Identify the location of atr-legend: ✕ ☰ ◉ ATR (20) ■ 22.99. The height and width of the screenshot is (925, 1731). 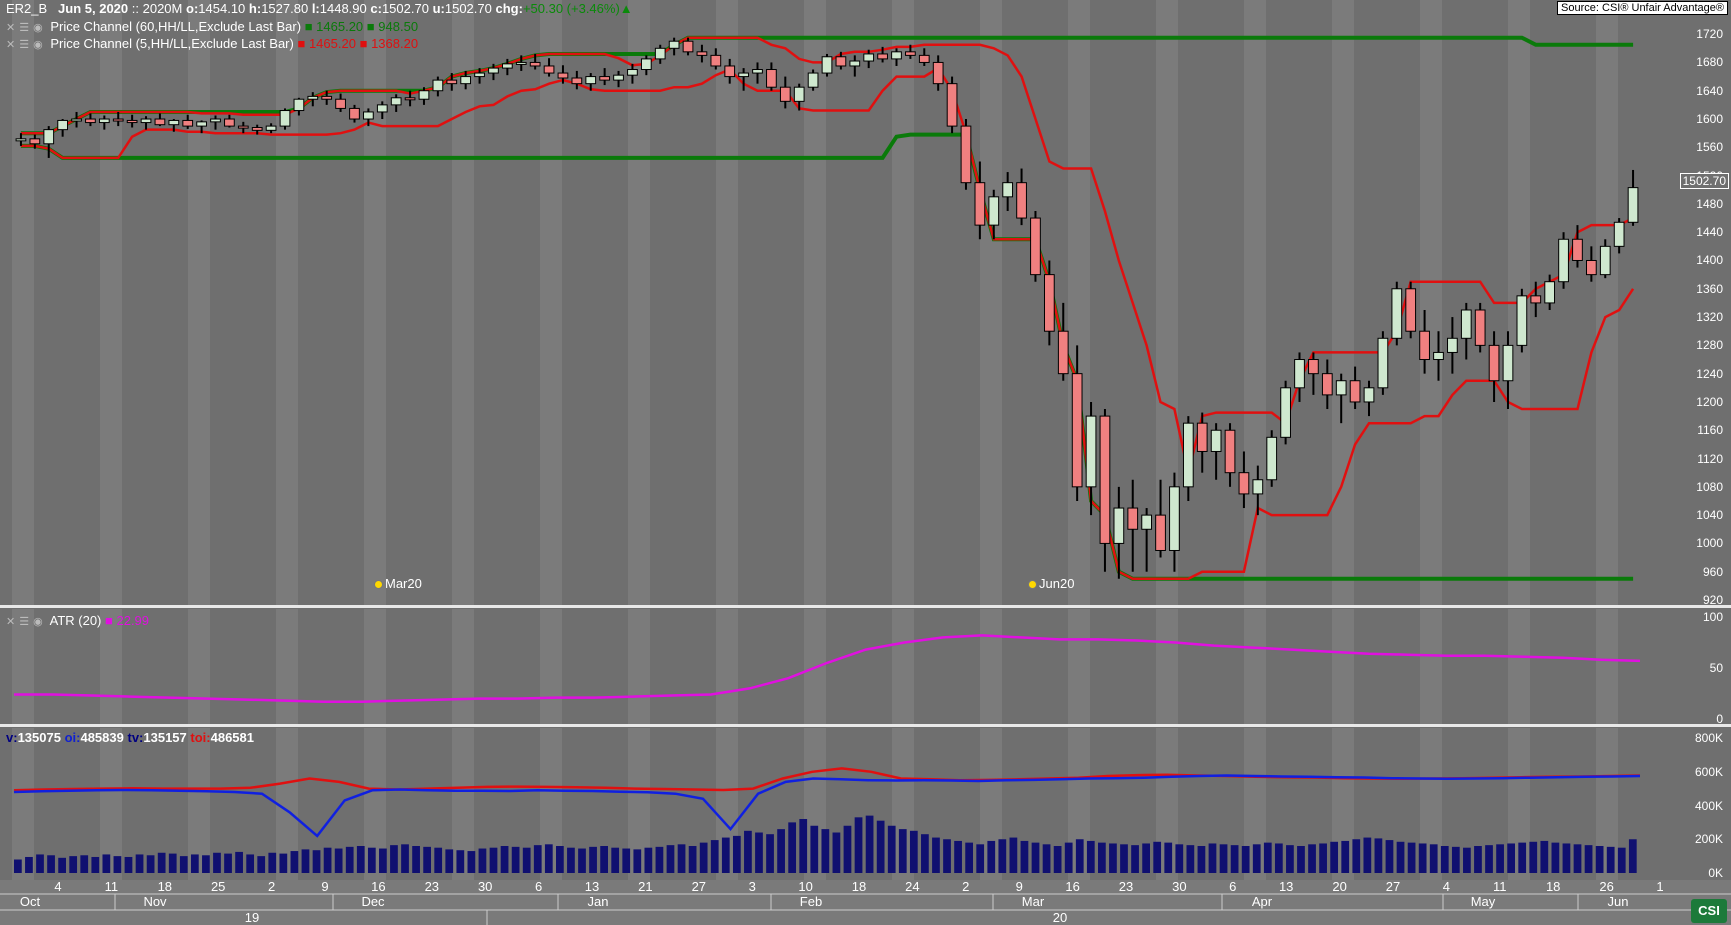
(77, 620).